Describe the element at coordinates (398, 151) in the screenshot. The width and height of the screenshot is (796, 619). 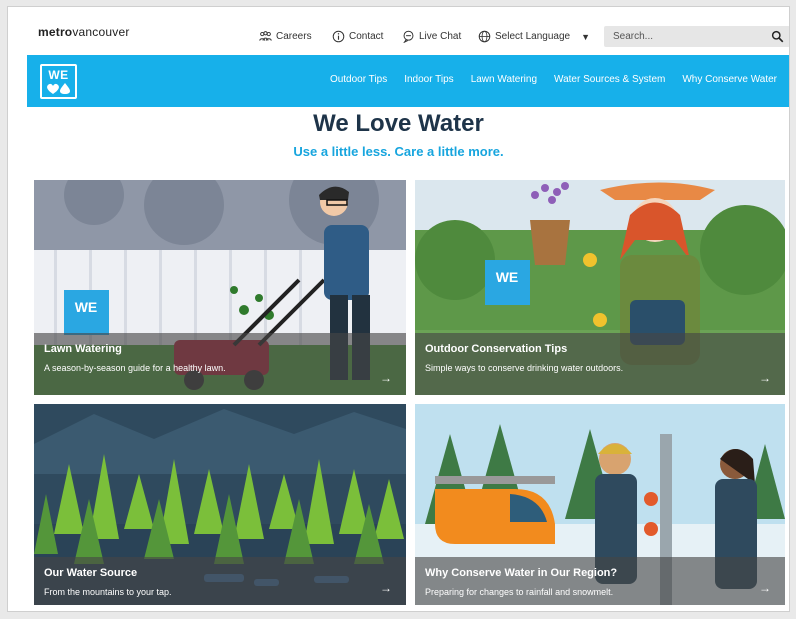
I see `page-subtitle: Use a little less. Care a little more.` at that location.